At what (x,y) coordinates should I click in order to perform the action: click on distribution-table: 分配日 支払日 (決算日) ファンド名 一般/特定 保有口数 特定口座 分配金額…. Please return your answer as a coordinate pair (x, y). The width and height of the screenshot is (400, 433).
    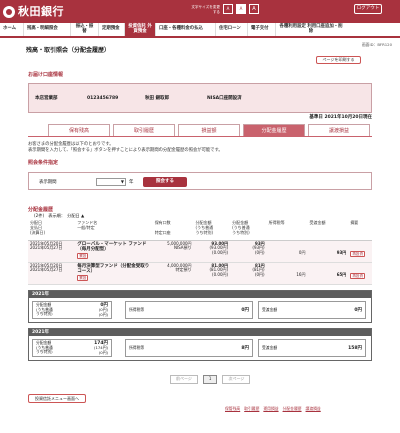
    Looking at the image, I should click on (200, 252).